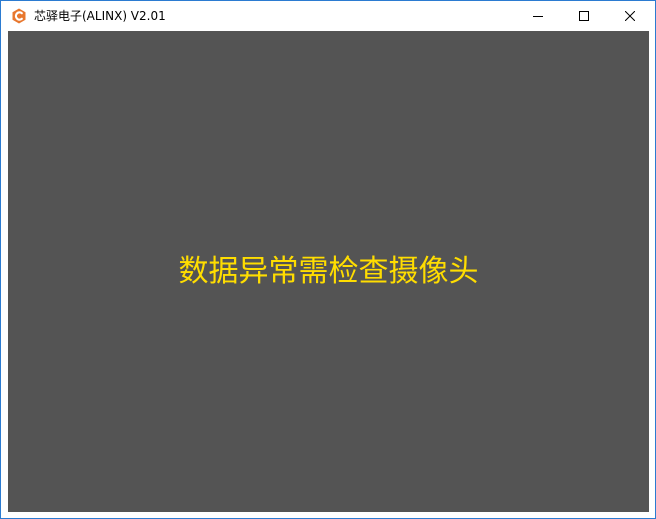  Describe the element at coordinates (19, 16) in the screenshot. I see `alinx-logo-icon` at that location.